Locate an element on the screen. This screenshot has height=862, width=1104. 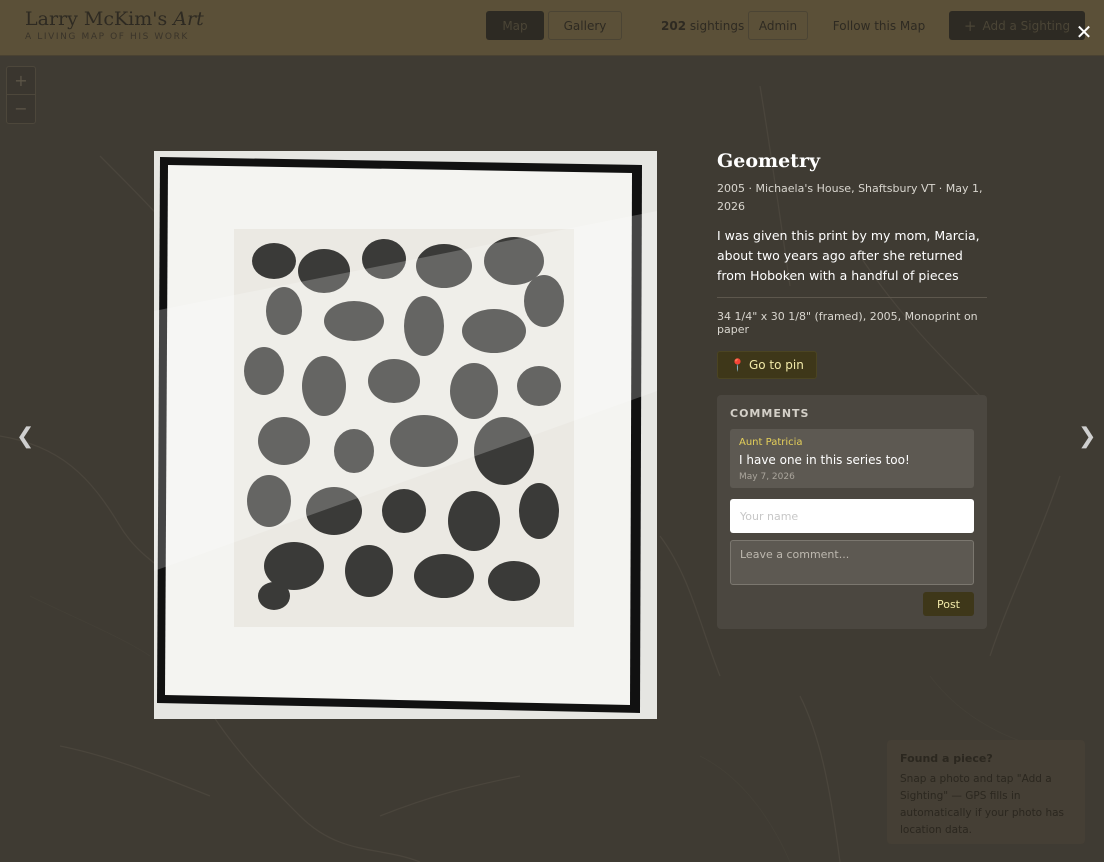
comments-heading: COMMENTS is located at coordinates (770, 413).